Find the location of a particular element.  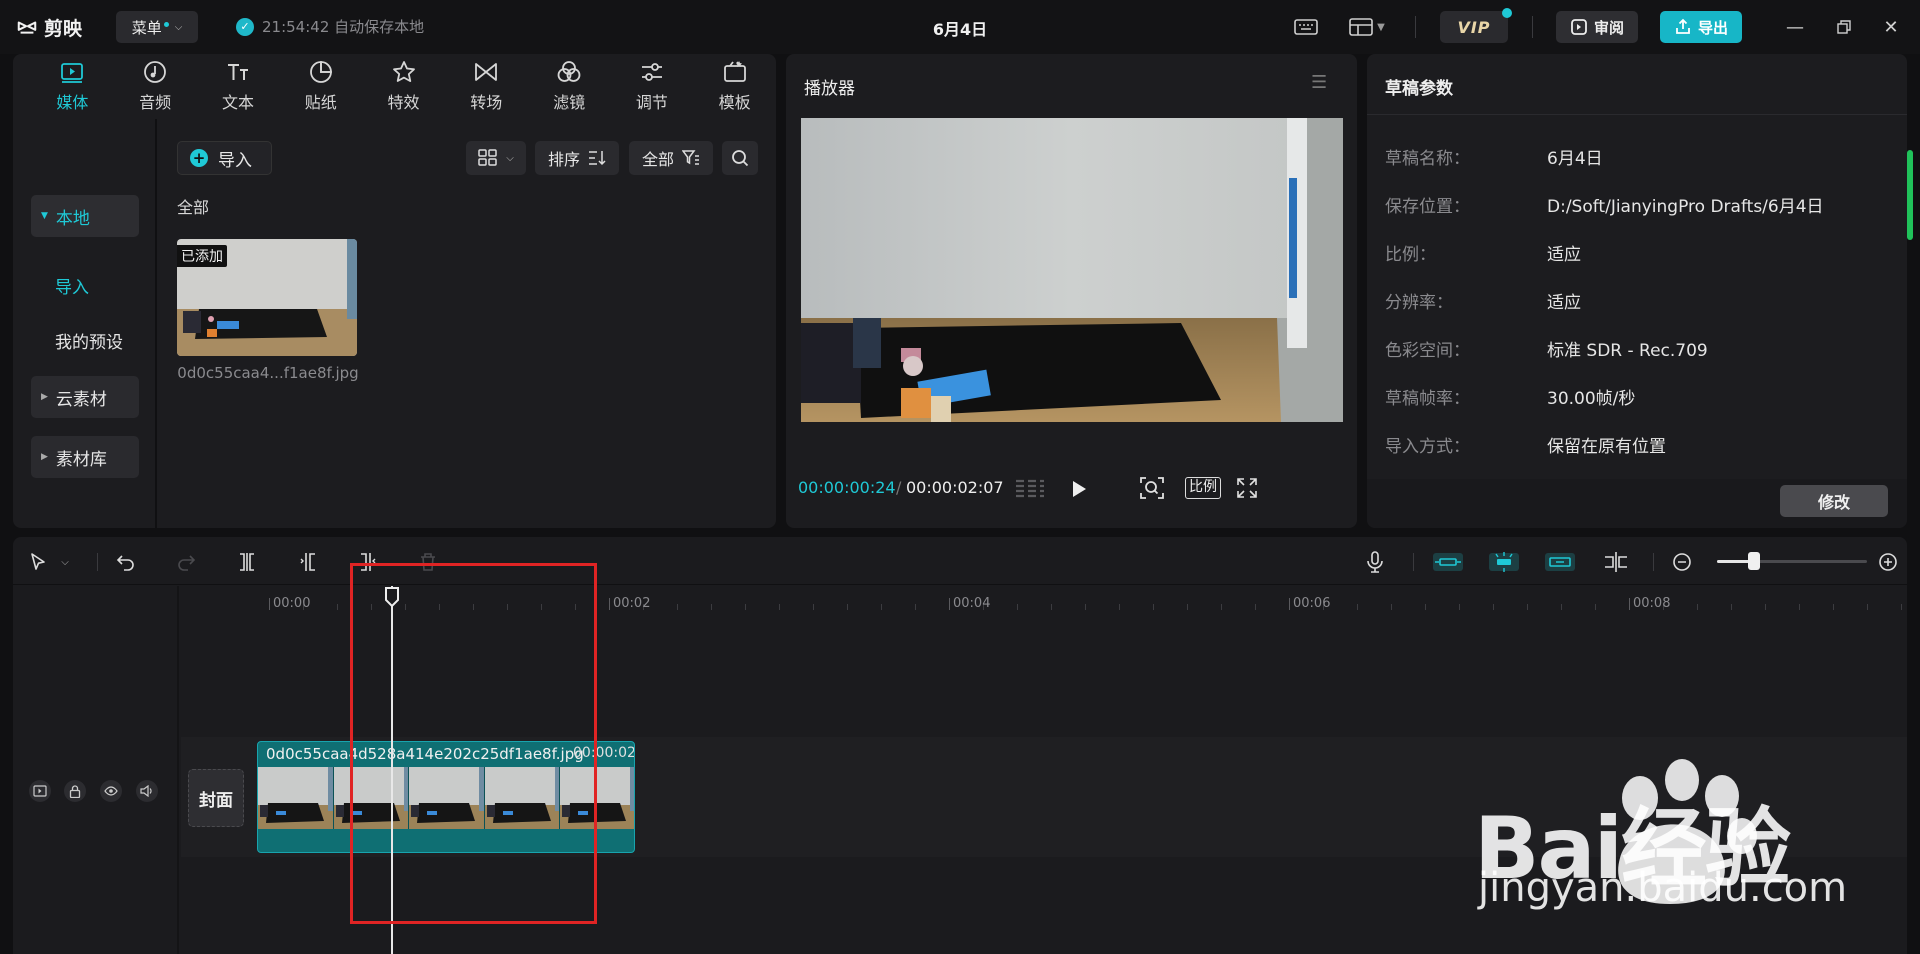

play-button is located at coordinates (1079, 491).